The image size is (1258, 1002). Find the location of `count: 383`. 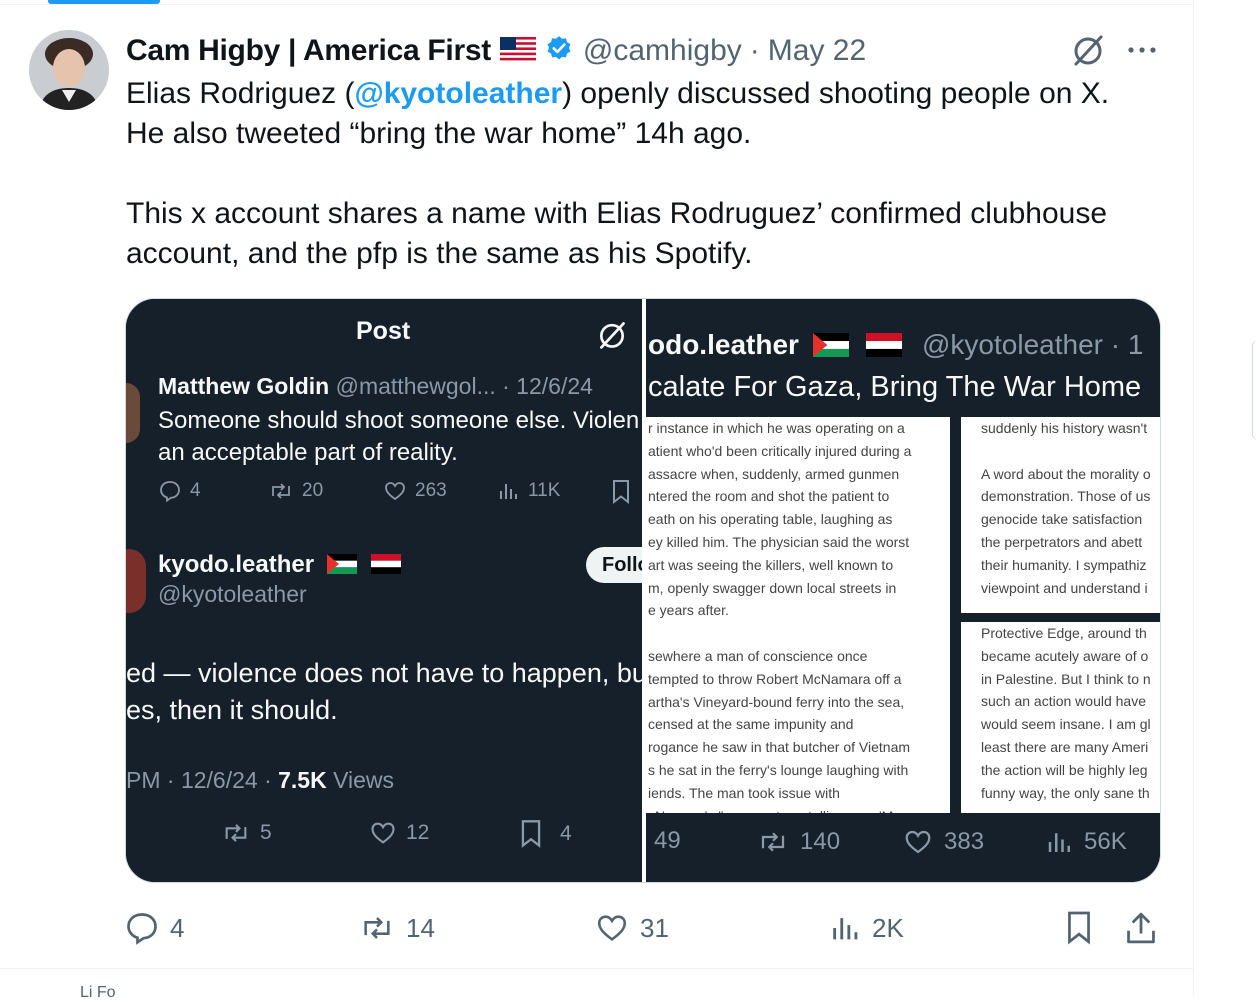

count: 383 is located at coordinates (964, 841).